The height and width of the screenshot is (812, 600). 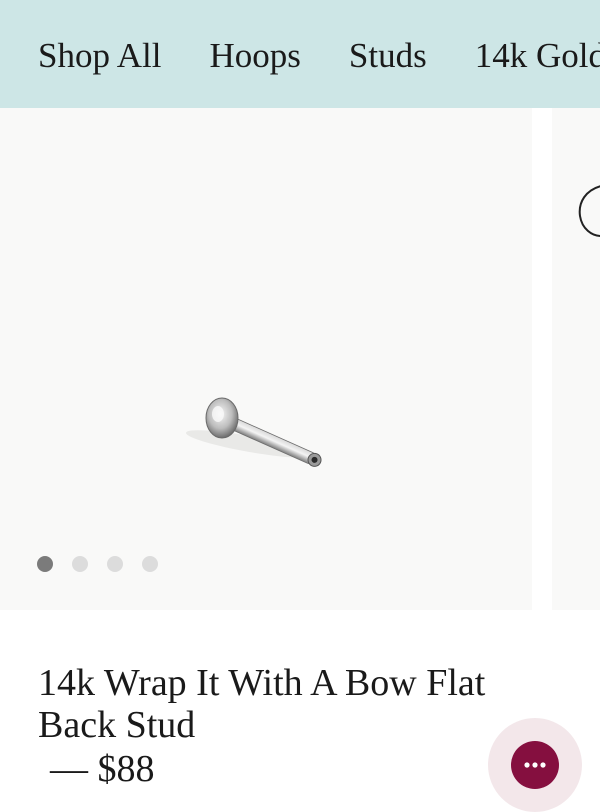 I want to click on category-nav: Shop All Hoops Studs 14k Gold, so click(x=300, y=54).